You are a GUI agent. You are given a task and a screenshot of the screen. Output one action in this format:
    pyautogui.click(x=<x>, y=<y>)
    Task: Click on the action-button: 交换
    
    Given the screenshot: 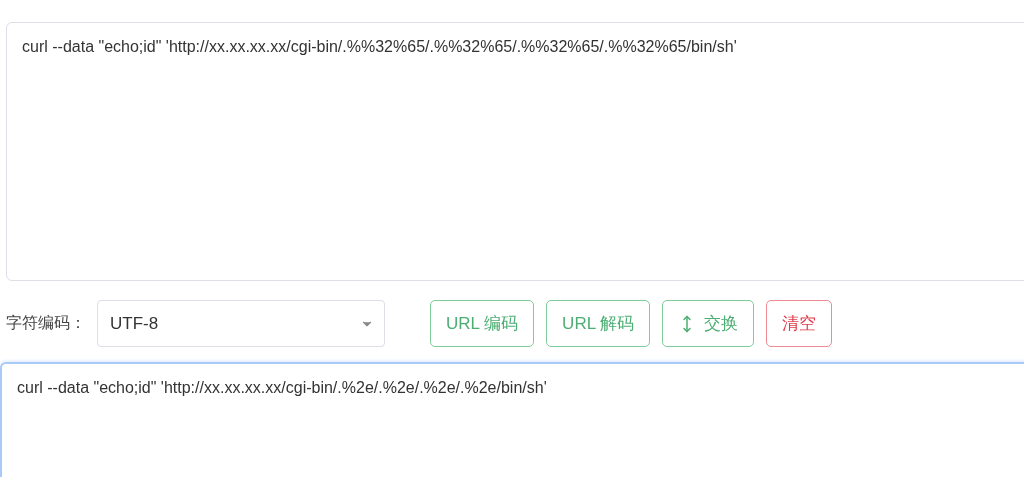 What is the action you would take?
    pyautogui.click(x=708, y=323)
    